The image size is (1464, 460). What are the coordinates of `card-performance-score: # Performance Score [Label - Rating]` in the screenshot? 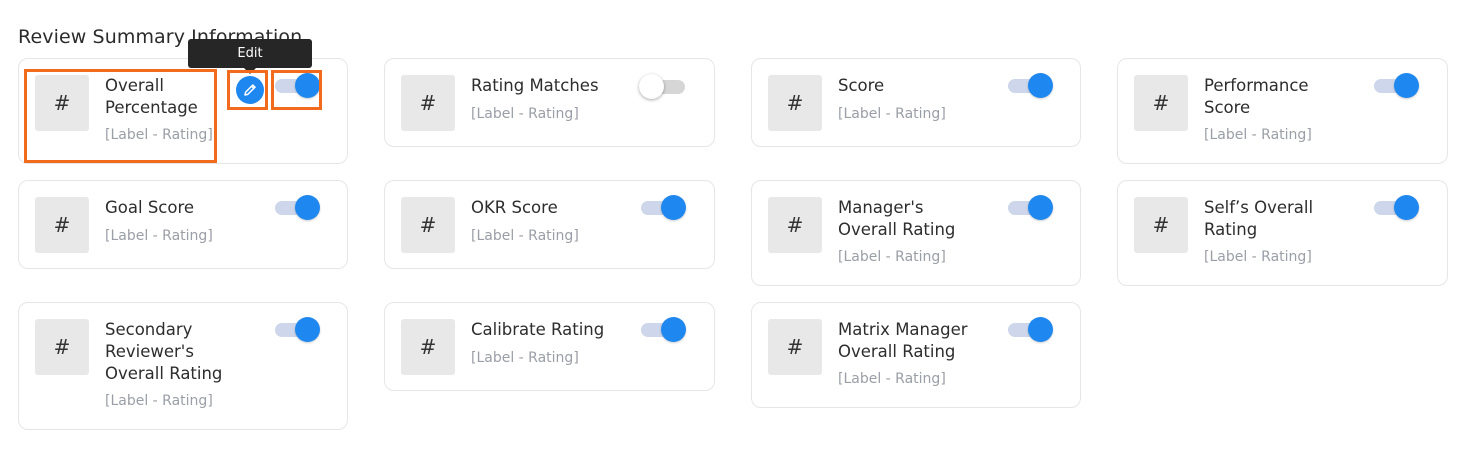 It's located at (1282, 111).